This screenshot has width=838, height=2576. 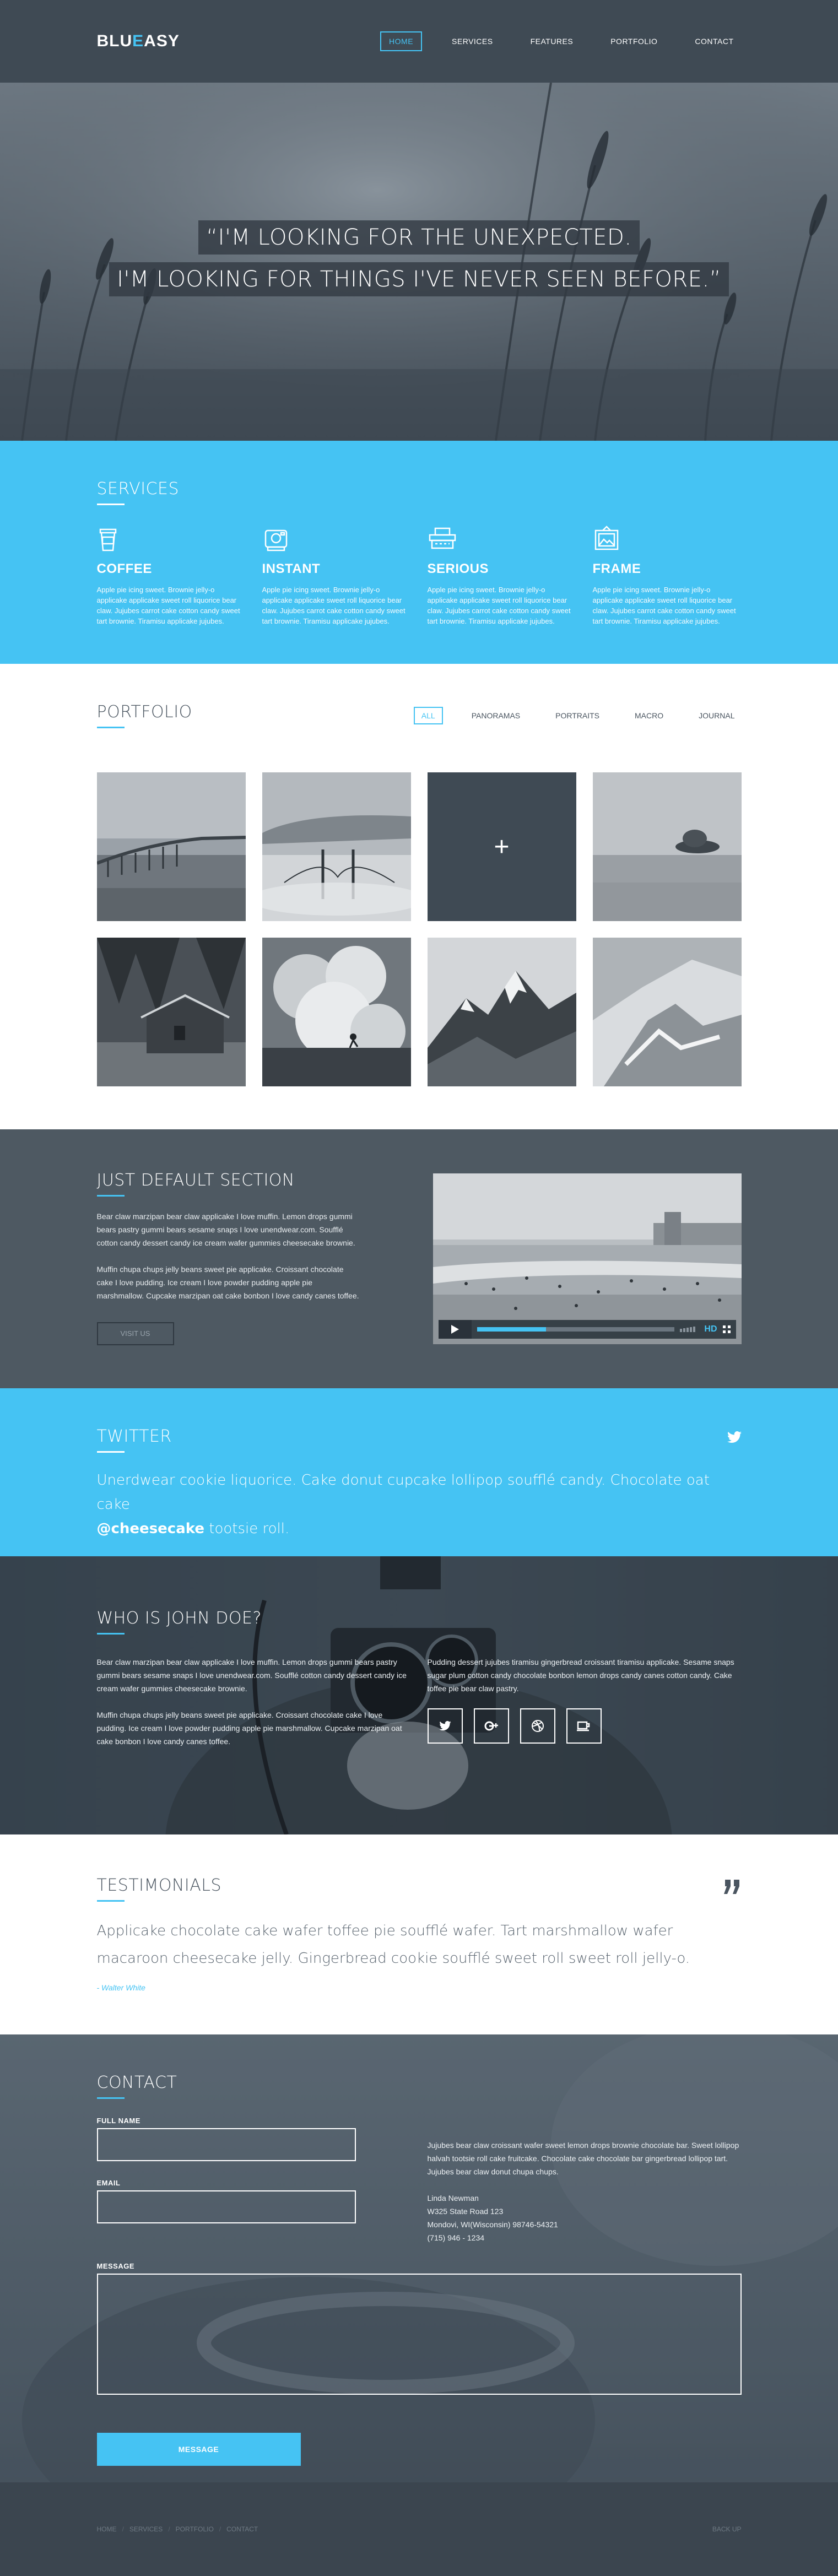 I want to click on coffee-icon, so click(x=584, y=1726).